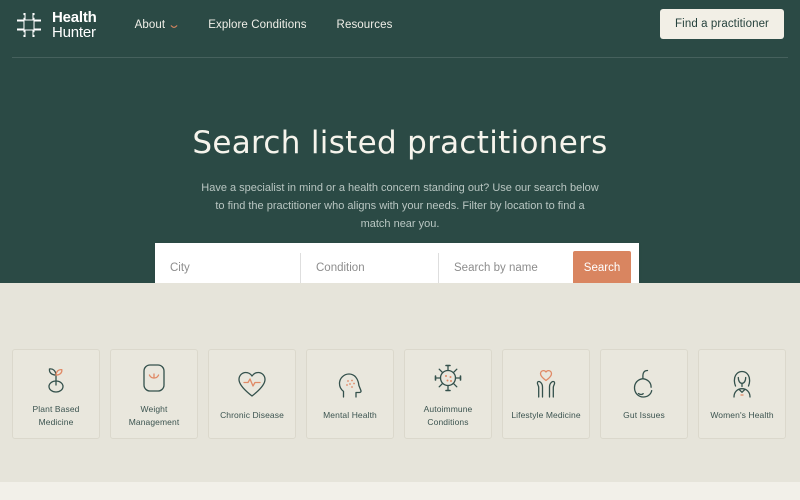 The height and width of the screenshot is (500, 800). I want to click on nav-item-explore-conditions: Explore Conditions, so click(257, 25).